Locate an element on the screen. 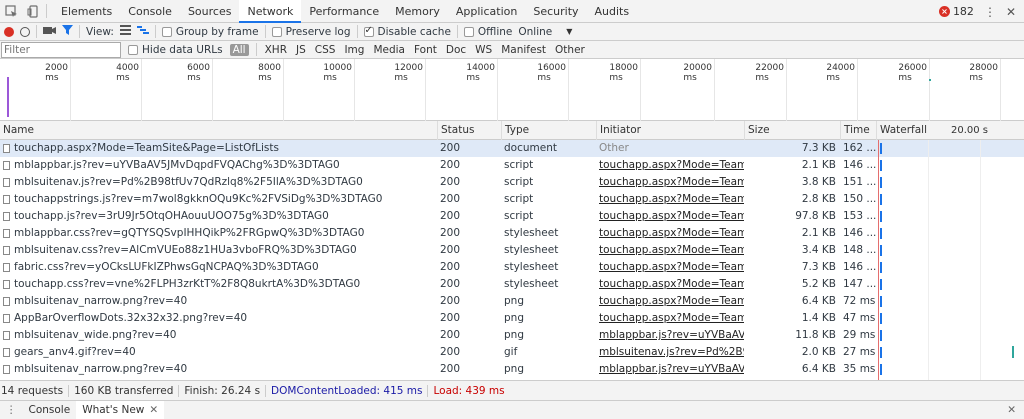 The width and height of the screenshot is (1024, 419). group-by-frame-checkbox: Group by frame is located at coordinates (210, 32).